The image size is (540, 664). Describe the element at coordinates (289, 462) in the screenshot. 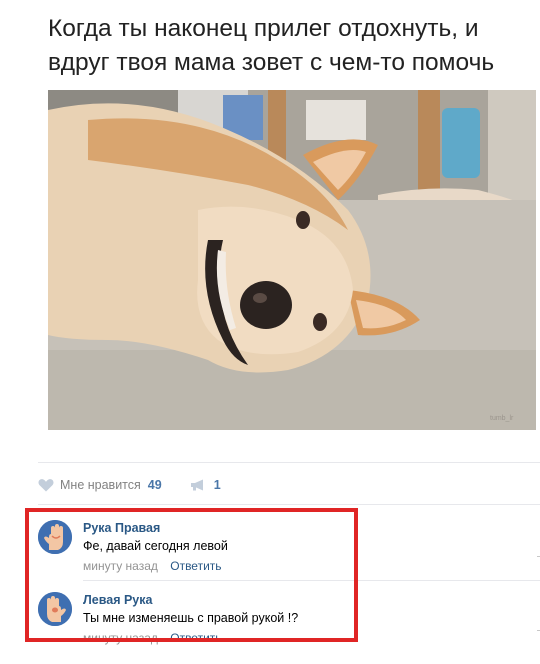

I see `post-divider` at that location.